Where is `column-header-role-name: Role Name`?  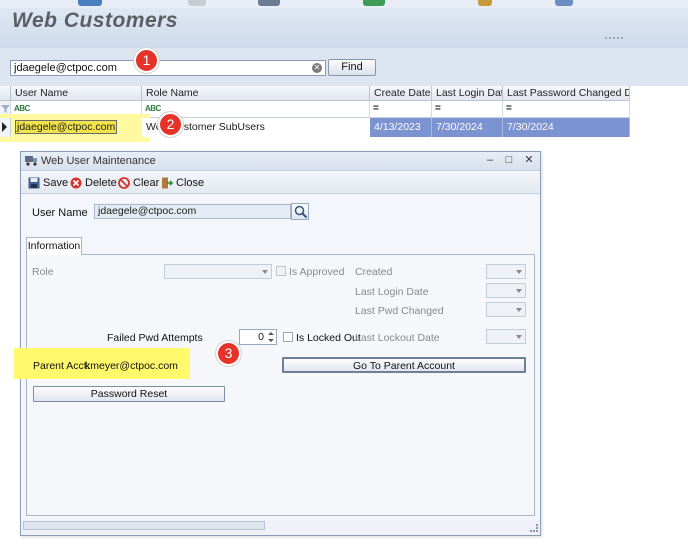 column-header-role-name: Role Name is located at coordinates (256, 93).